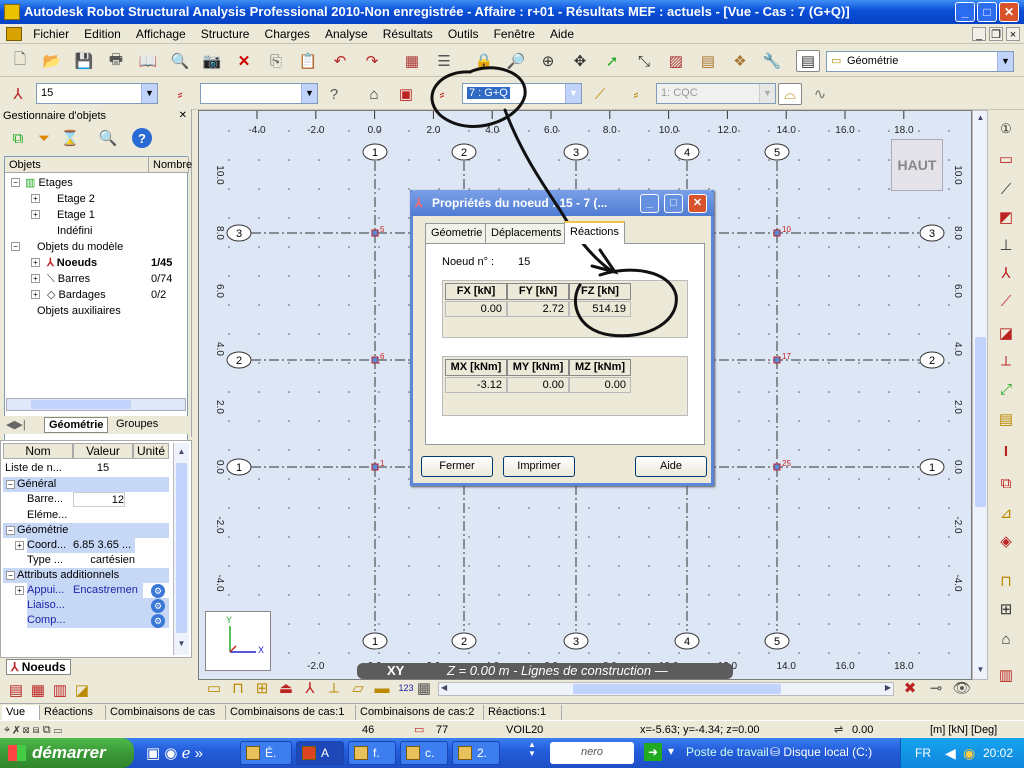  I want to click on lock-icon: 🔒, so click(484, 61).